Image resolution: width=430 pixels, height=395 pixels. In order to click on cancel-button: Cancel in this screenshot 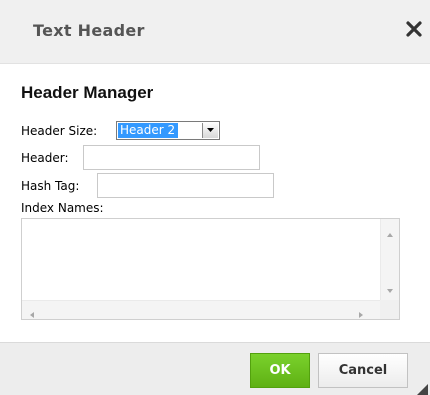, I will do `click(363, 370)`.